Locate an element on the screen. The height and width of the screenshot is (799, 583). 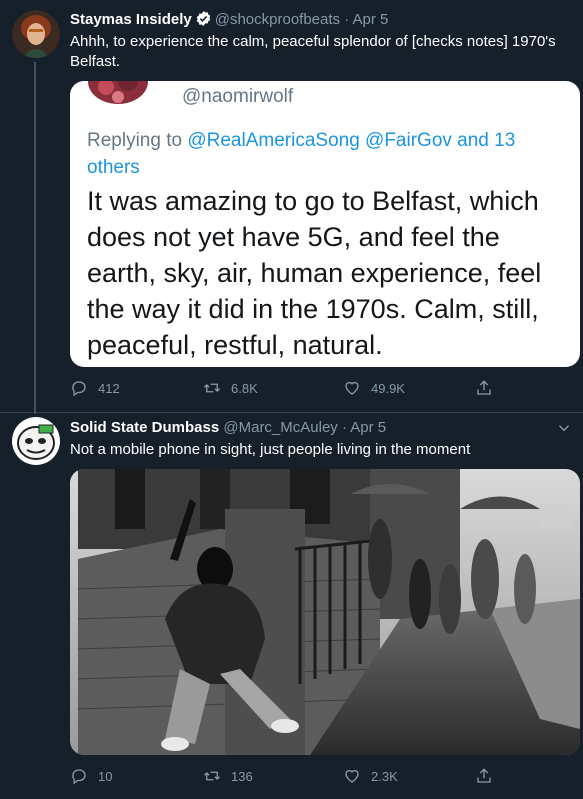
like-button: 49.9K is located at coordinates (374, 388).